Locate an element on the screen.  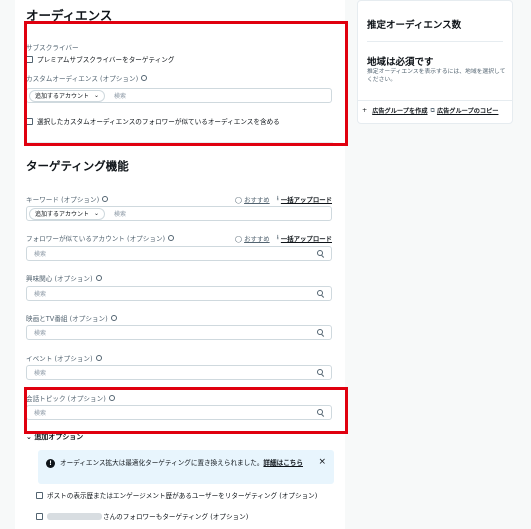
movie-tv-search-input: 検索 is located at coordinates (179, 332).